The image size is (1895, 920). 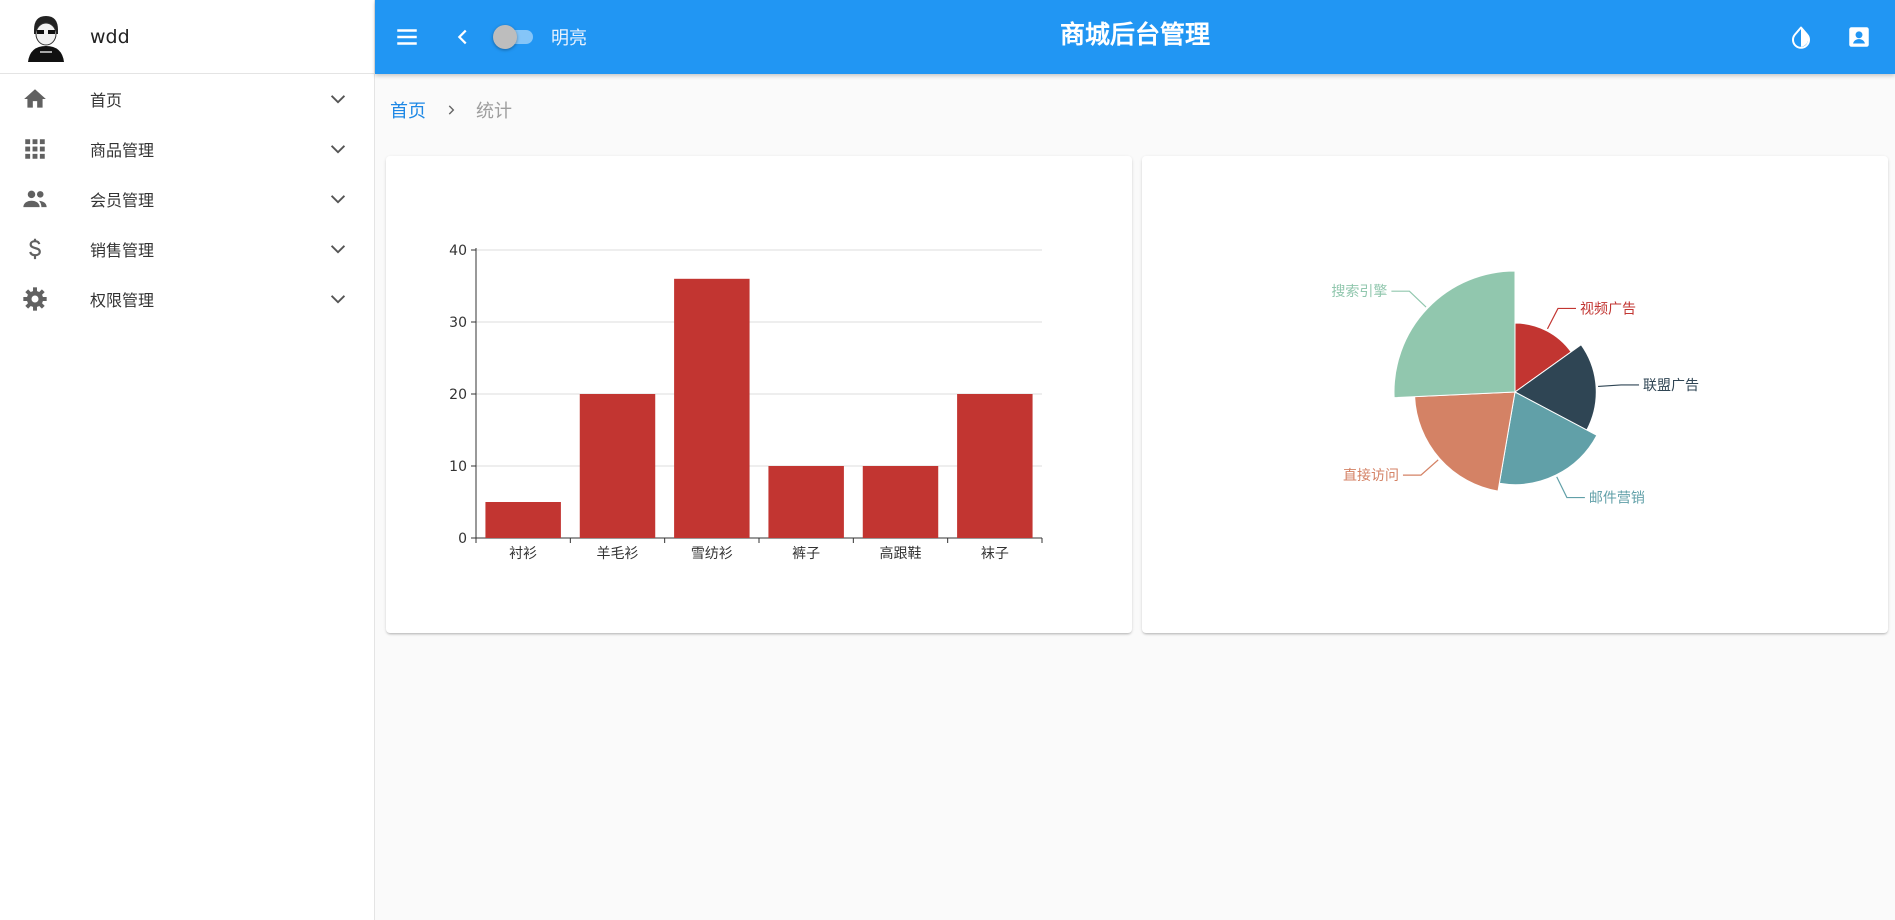 I want to click on top-app-bar: 商城后台管理 明亮, so click(x=1135, y=37).